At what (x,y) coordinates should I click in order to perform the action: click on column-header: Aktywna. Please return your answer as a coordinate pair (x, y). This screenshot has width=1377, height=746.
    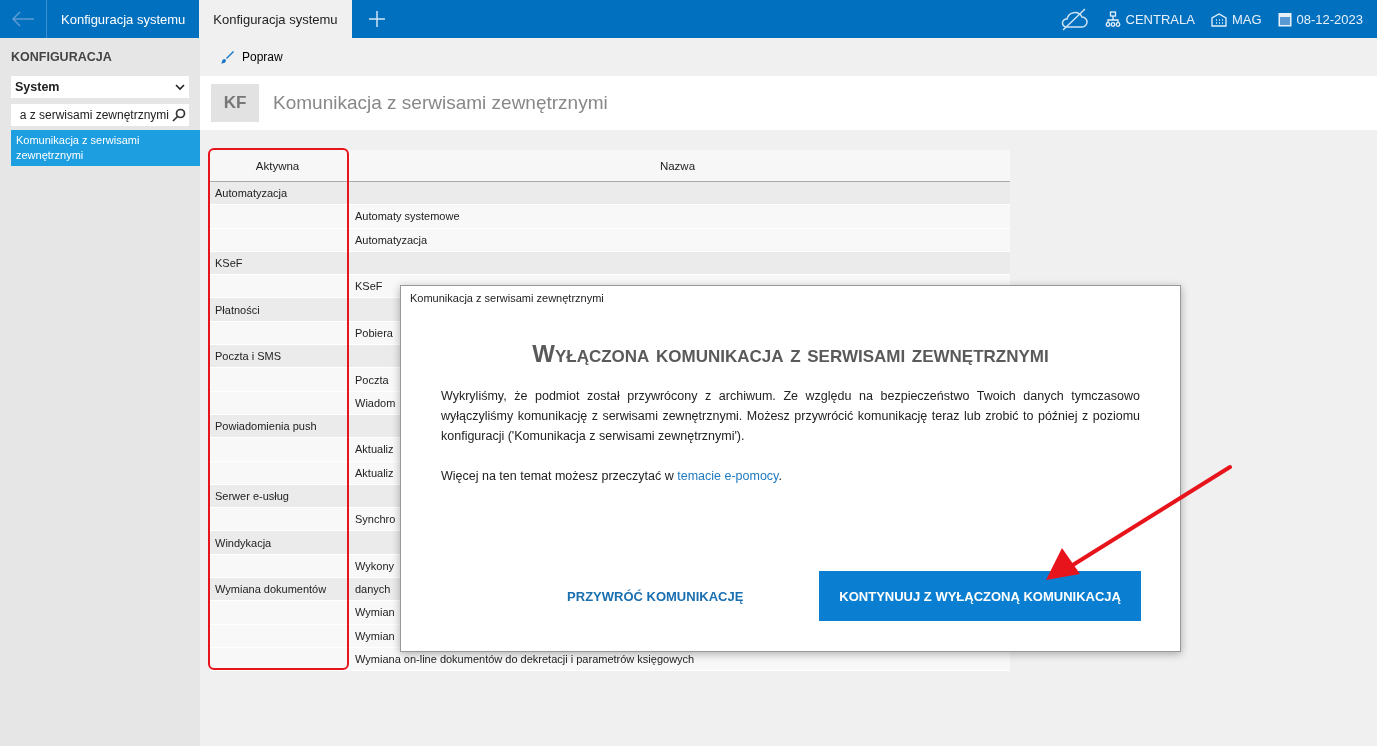
    Looking at the image, I should click on (277, 166).